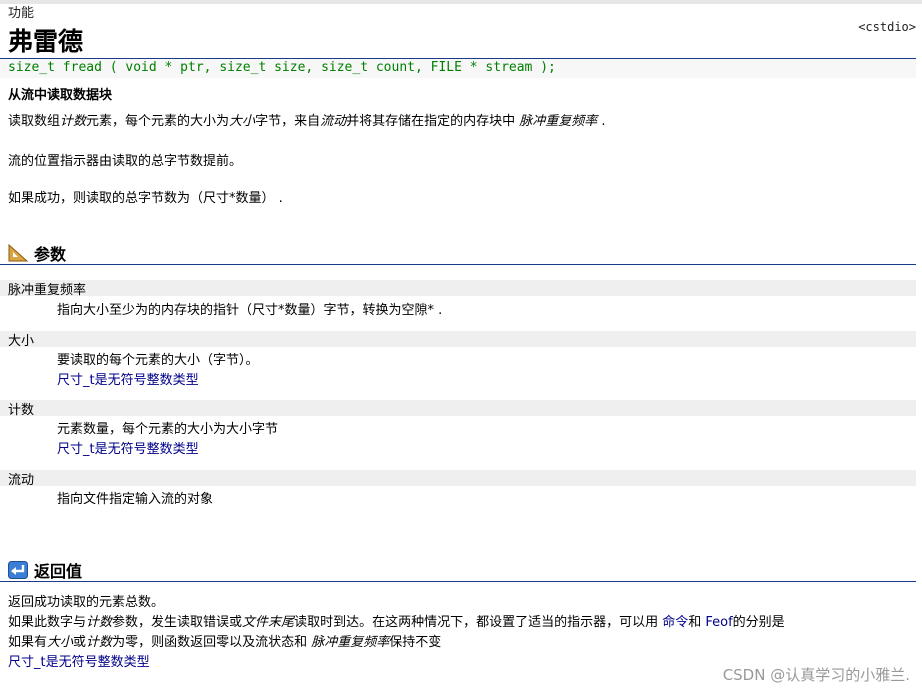  Describe the element at coordinates (250, 310) in the screenshot. I see `param-description: 指向大小至少为的内存块的指针（尺寸*数量）字节，转换为空隙* .` at that location.